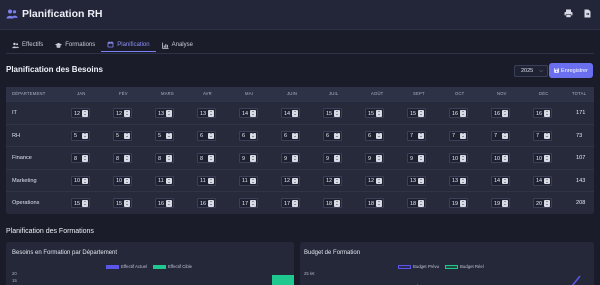  What do you see at coordinates (177, 45) in the screenshot?
I see `tab-analyse: Analyse` at bounding box center [177, 45].